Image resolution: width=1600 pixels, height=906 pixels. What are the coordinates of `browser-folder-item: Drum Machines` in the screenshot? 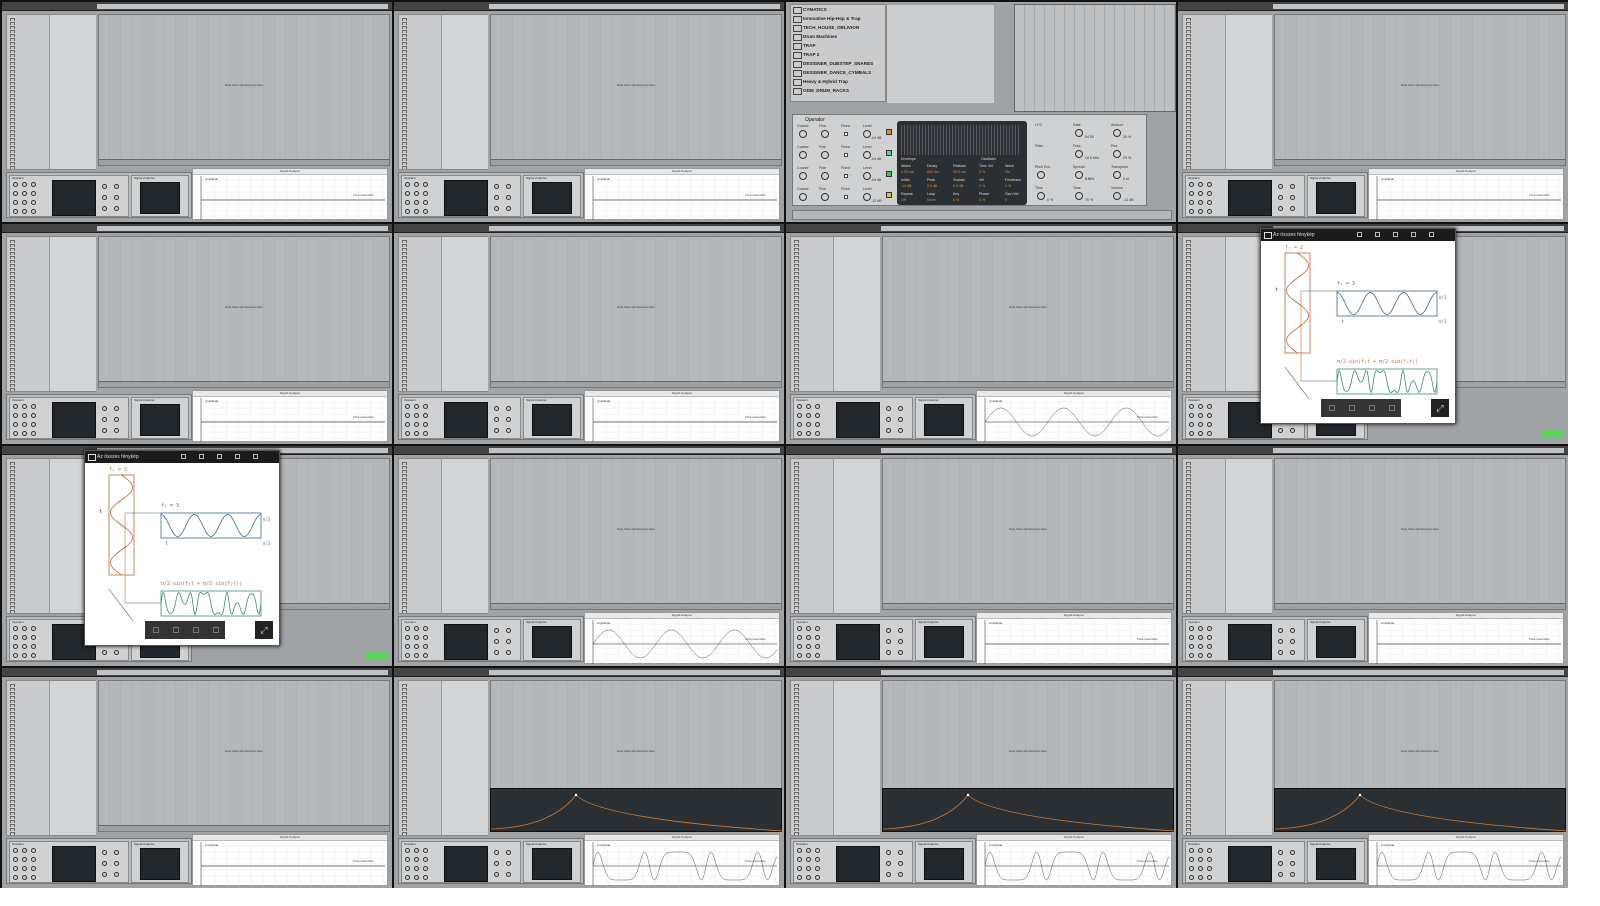 It's located at (838, 36).